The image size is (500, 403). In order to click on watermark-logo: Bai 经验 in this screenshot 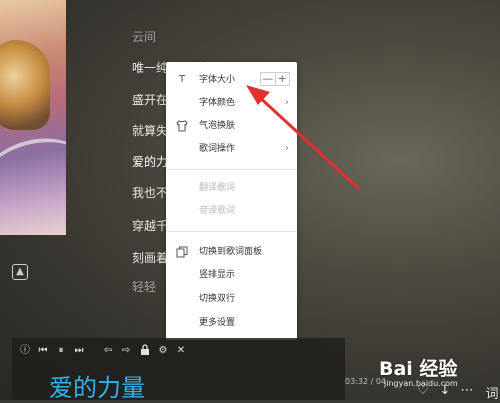, I will do `click(418, 369)`.